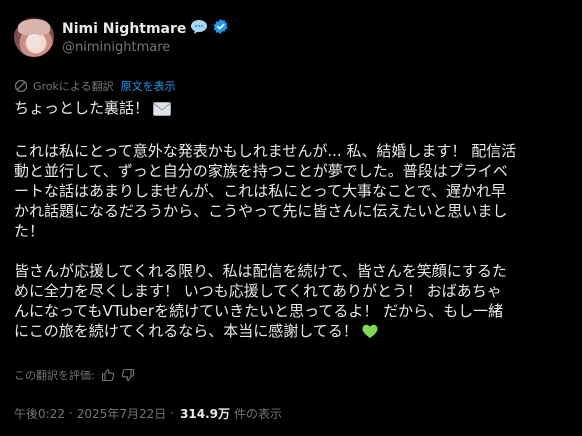 Image resolution: width=582 pixels, height=436 pixels. I want to click on verified-badge-icon, so click(220, 28).